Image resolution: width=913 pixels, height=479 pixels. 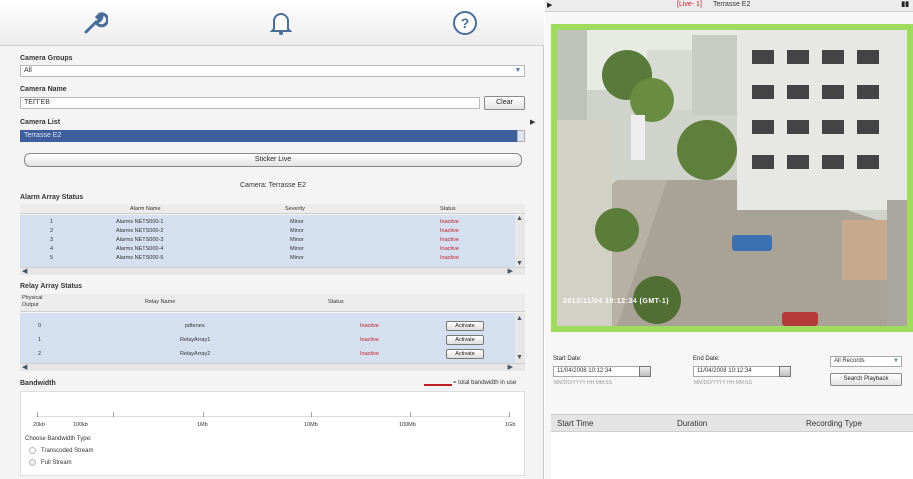 What do you see at coordinates (267, 259) in the screenshot?
I see `table-row: 5 Alarms NETS000-5 Minor Inactive` at bounding box center [267, 259].